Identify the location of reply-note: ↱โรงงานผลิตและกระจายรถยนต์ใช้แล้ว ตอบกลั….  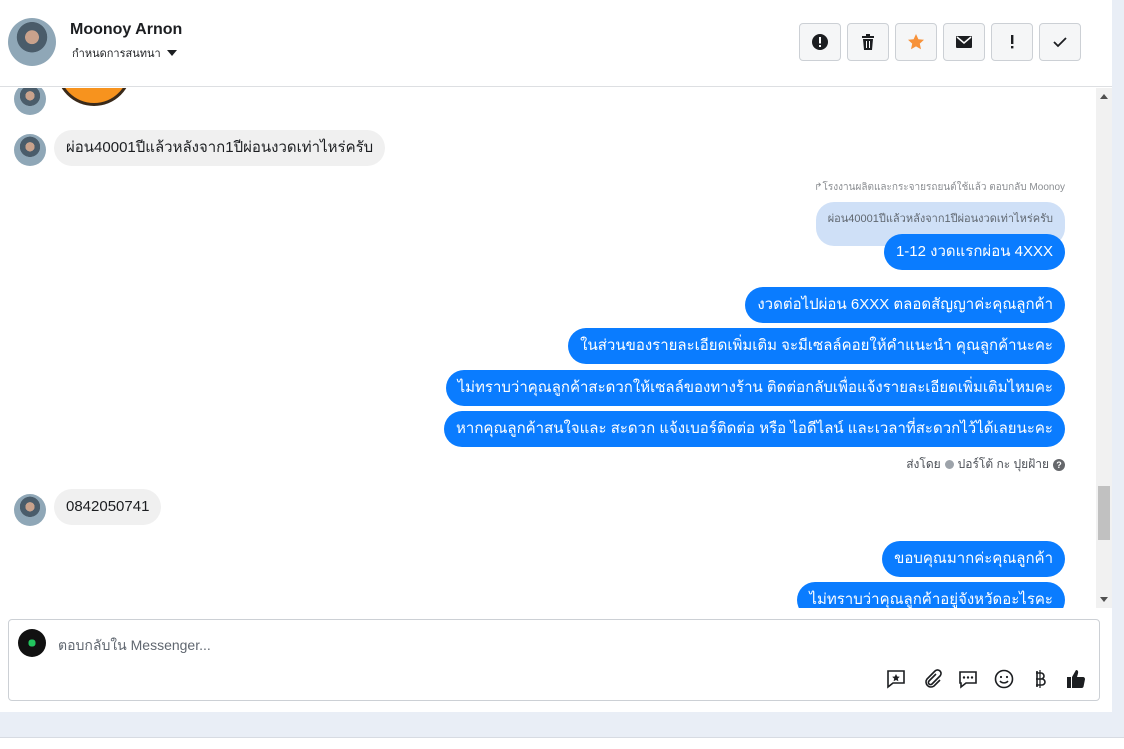
(940, 187).